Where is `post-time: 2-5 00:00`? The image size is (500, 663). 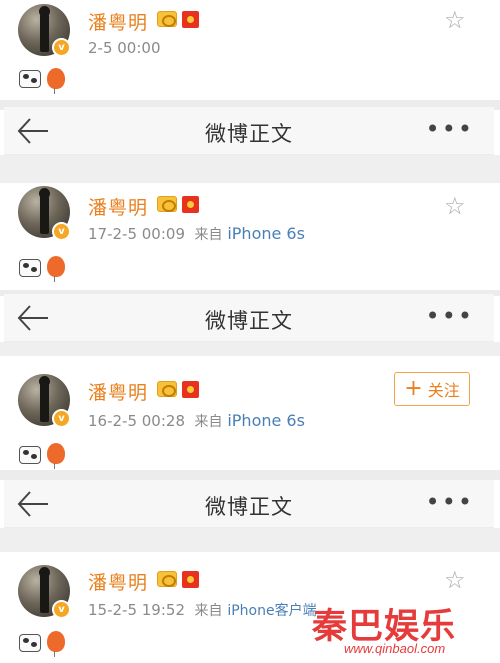 post-time: 2-5 00:00 is located at coordinates (124, 48).